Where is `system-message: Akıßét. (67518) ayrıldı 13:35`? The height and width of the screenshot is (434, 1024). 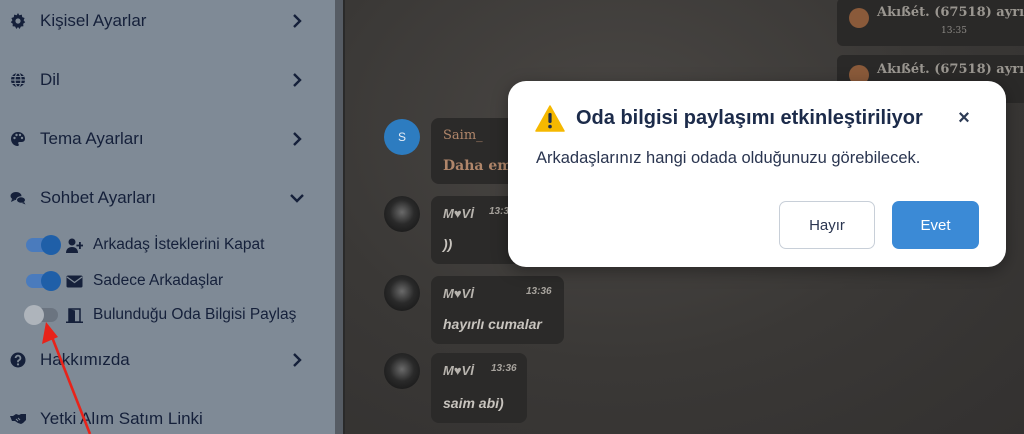
system-message: Akıßét. (67518) ayrıldı 13:35 is located at coordinates (930, 23).